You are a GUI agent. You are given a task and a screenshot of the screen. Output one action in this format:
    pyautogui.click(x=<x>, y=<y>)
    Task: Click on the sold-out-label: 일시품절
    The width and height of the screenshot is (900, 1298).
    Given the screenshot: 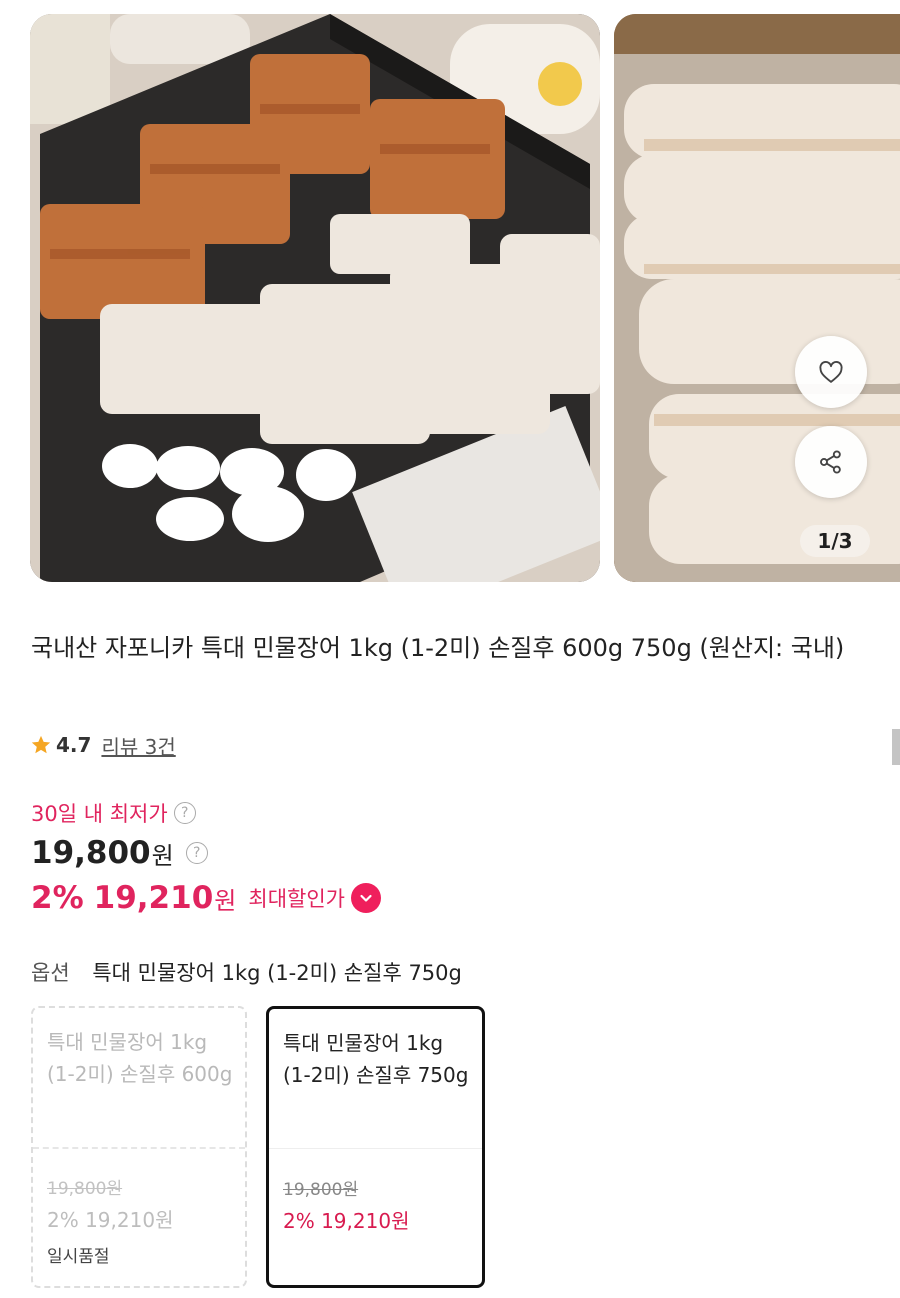 What is the action you would take?
    pyautogui.click(x=78, y=1257)
    